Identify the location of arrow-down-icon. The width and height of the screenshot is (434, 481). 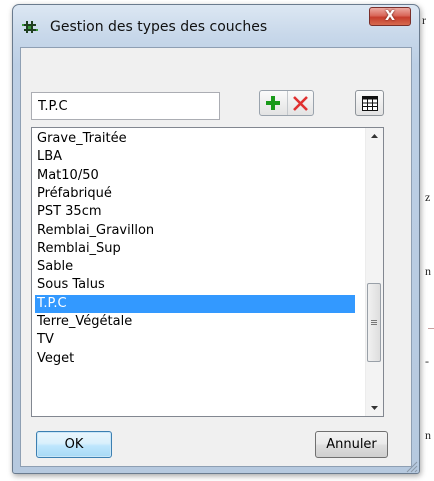
(374, 408).